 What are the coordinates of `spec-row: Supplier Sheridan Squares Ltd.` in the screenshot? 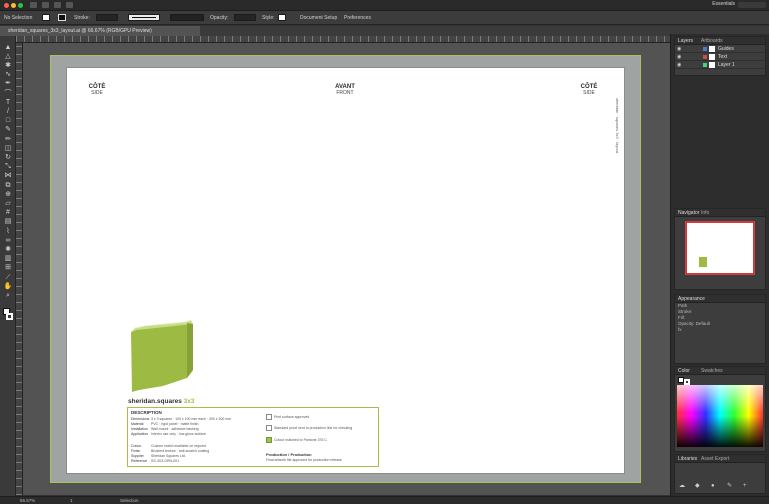 It's located at (158, 456).